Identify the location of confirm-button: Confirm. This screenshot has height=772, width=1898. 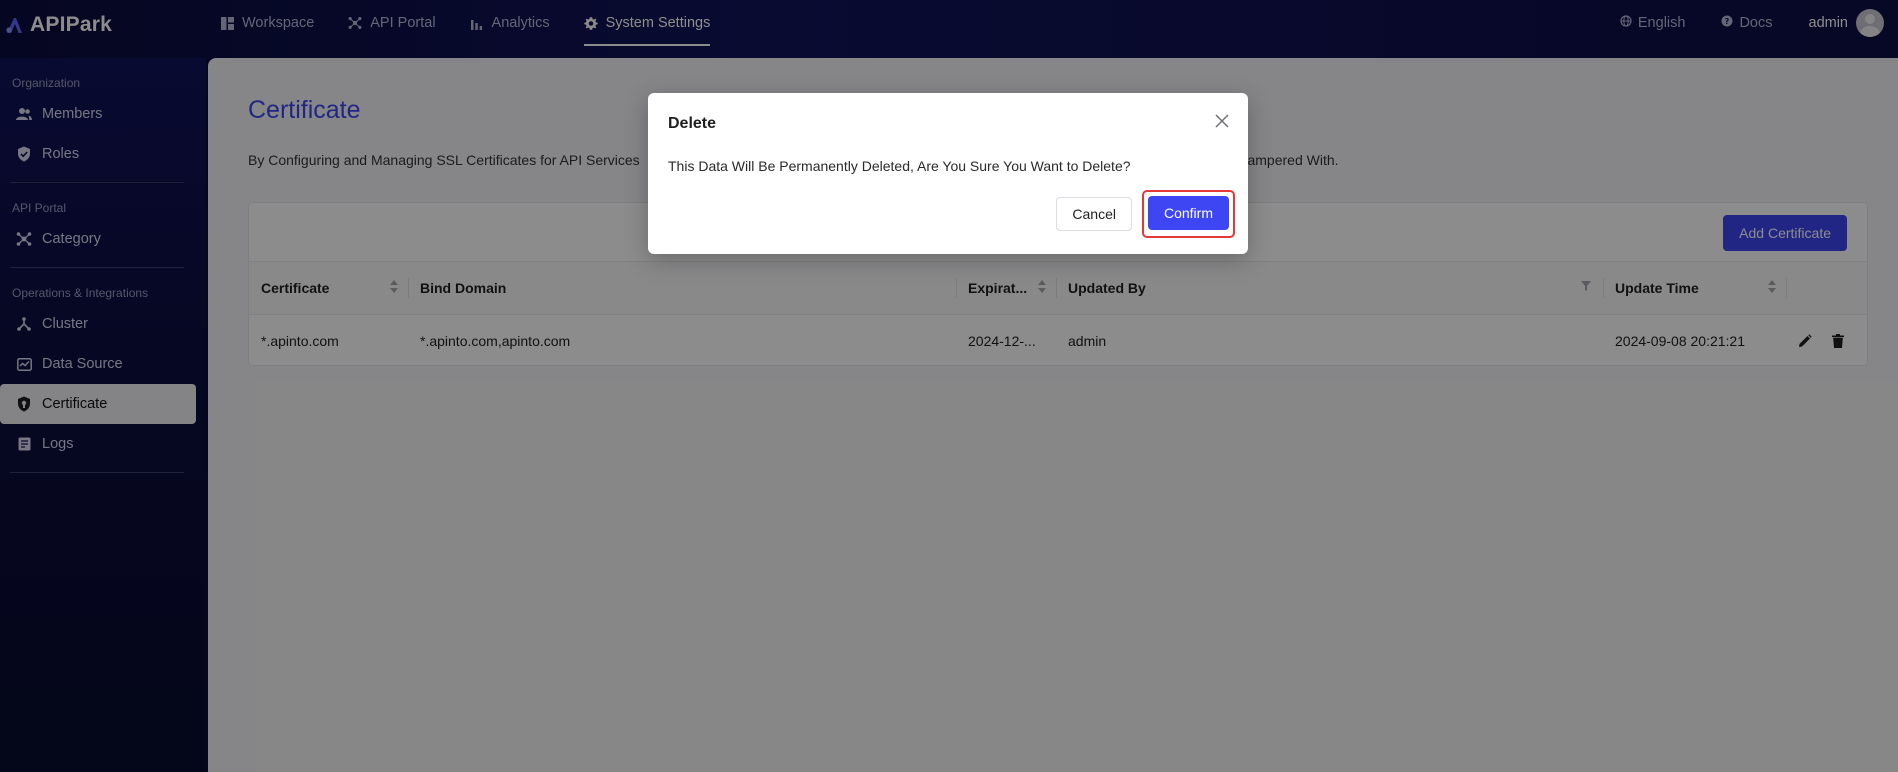
(1188, 213).